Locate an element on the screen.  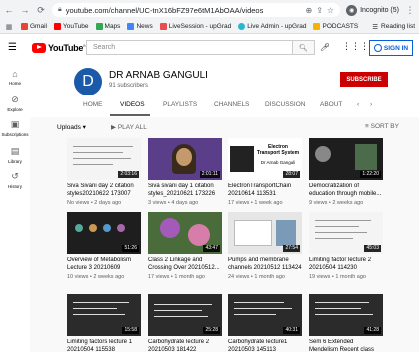
gmail-icon is located at coordinates (24, 26).